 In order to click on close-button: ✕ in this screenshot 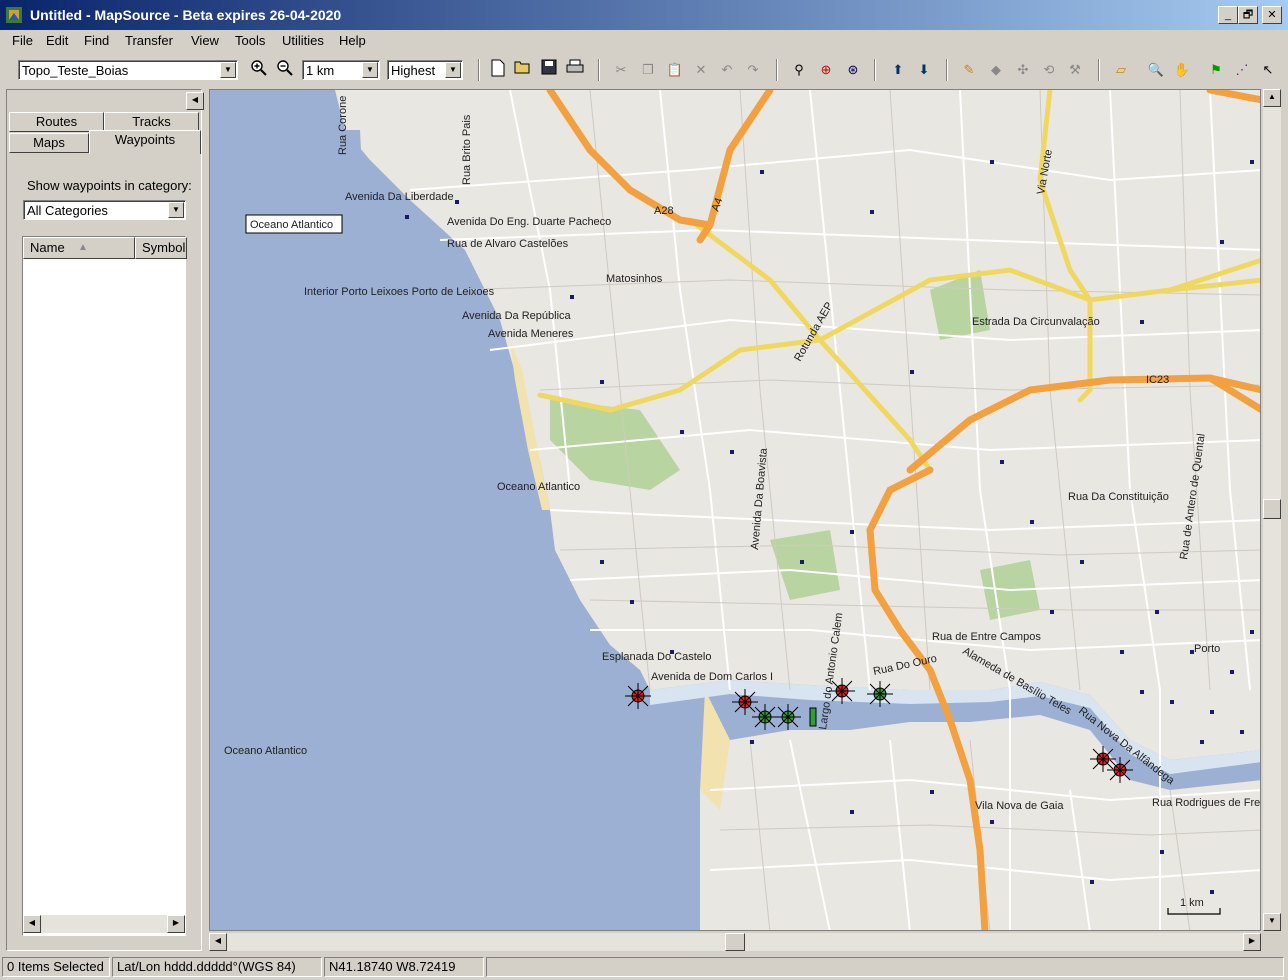, I will do `click(1272, 15)`.